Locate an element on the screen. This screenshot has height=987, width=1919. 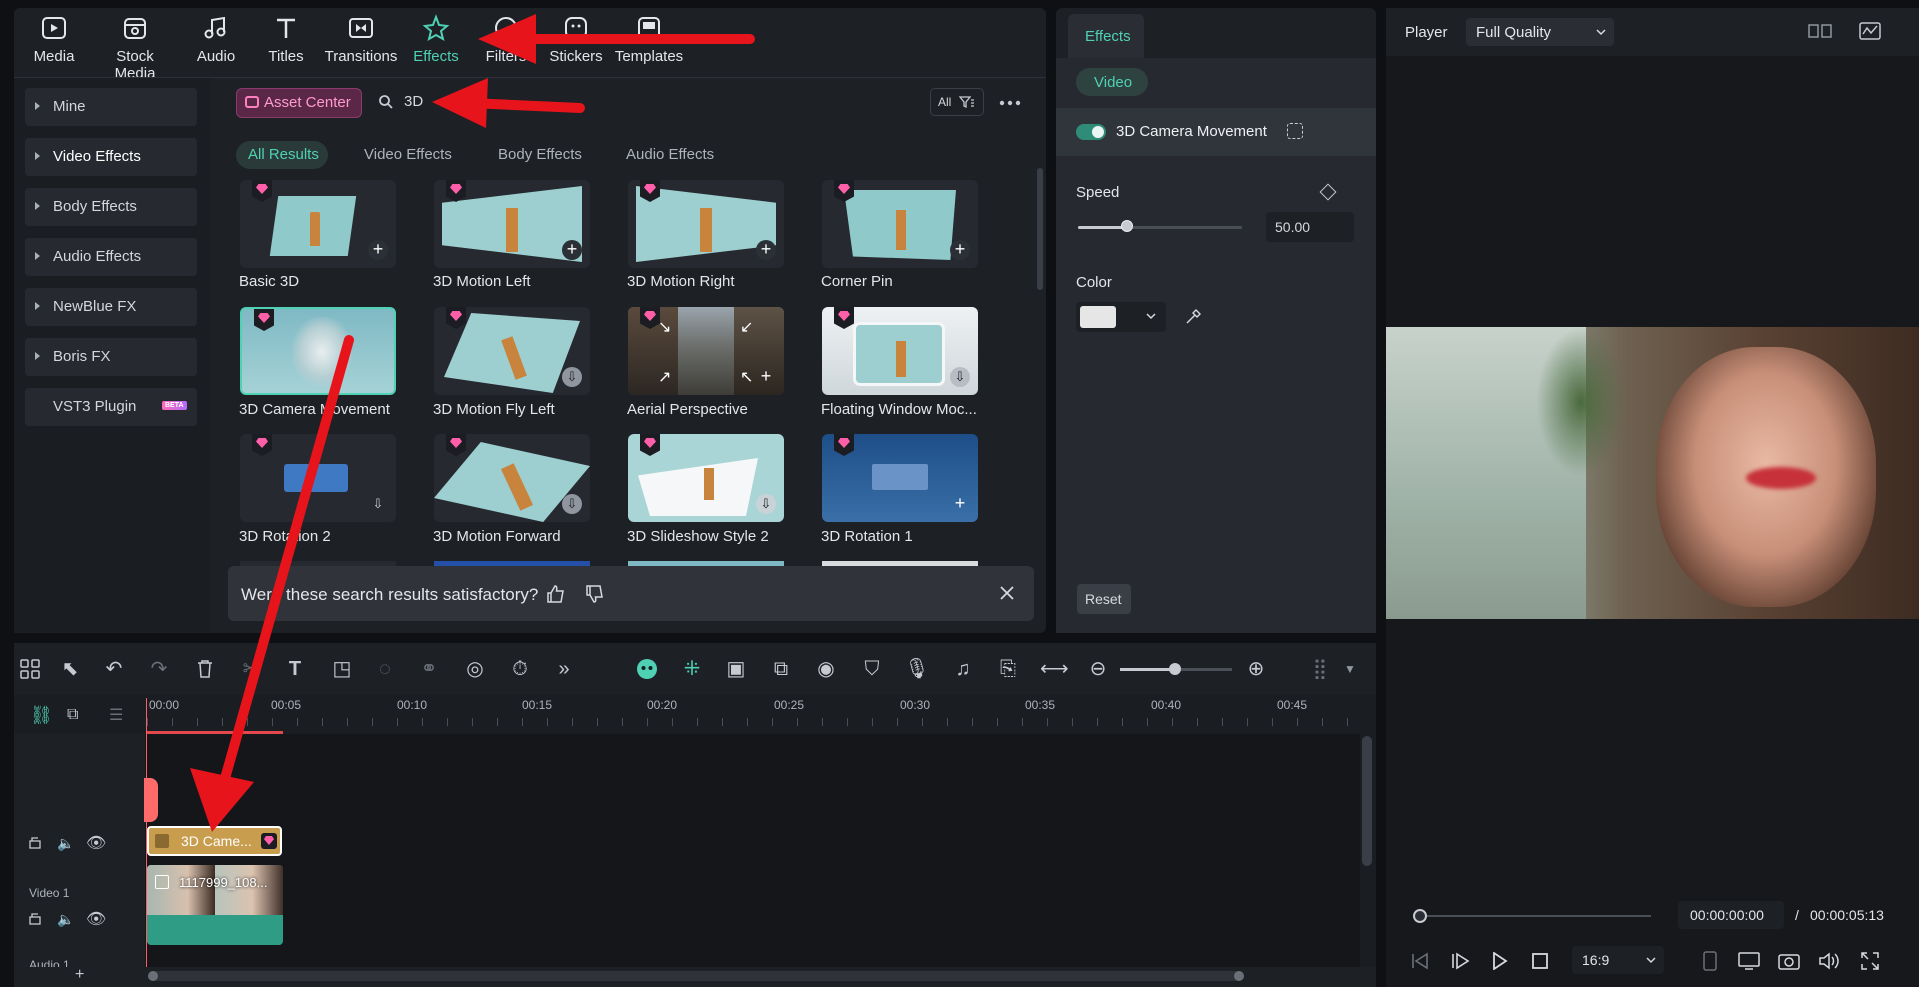
annotation-arrow-drag is located at coordinates (286, 561).